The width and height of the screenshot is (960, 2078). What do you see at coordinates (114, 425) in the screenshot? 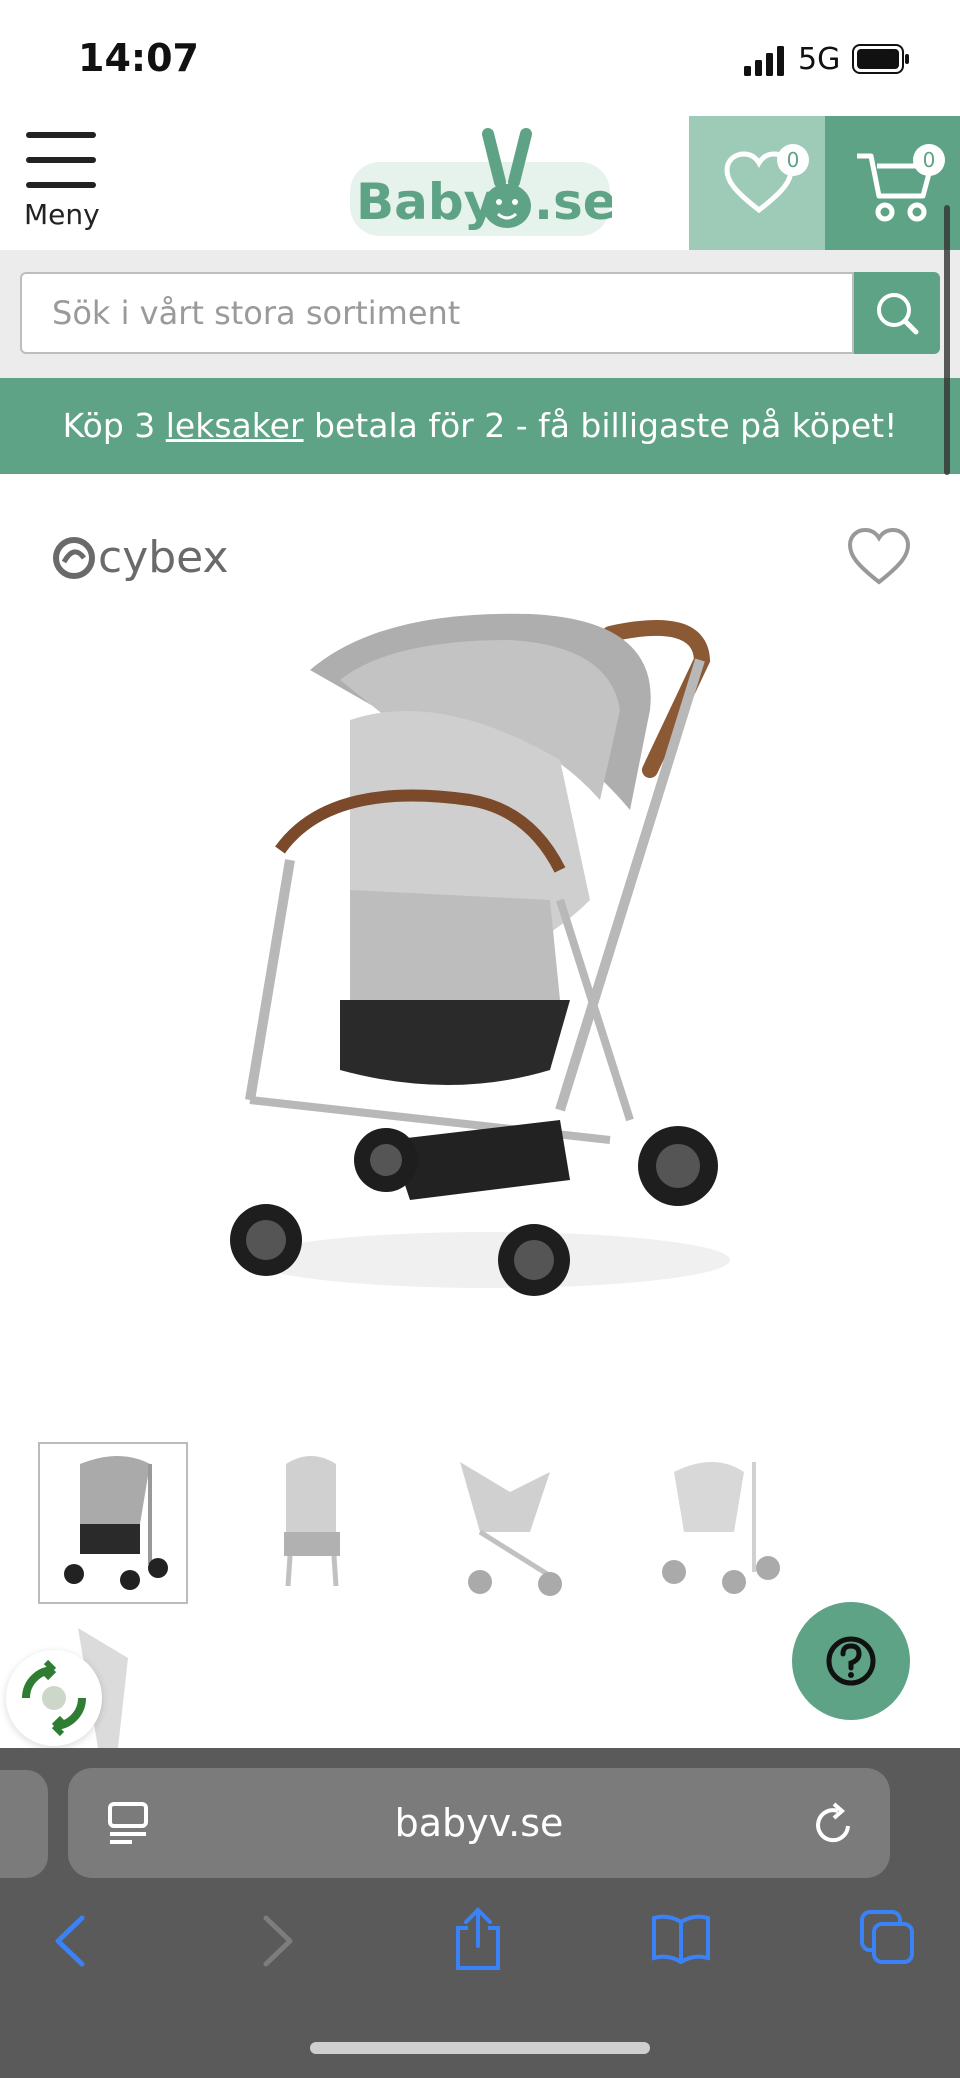
I see `promo-prefix: Köp 3` at bounding box center [114, 425].